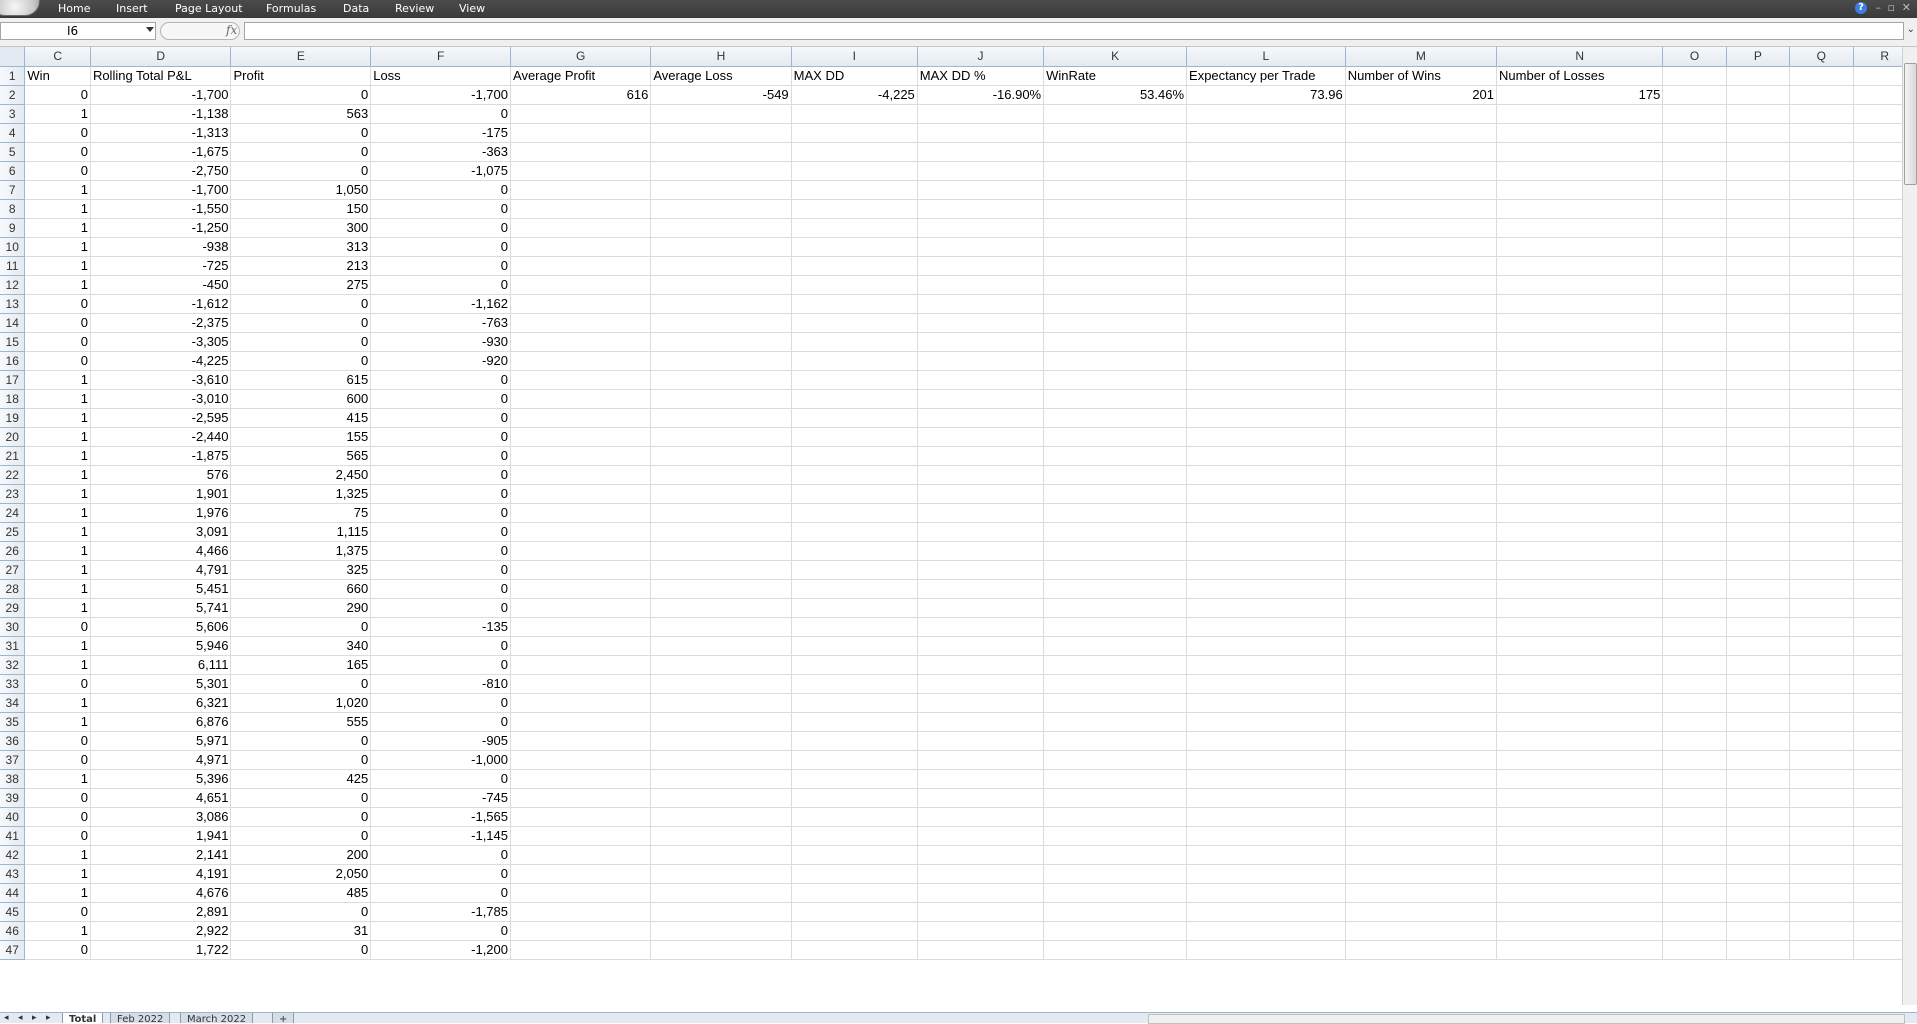 The width and height of the screenshot is (1917, 1024). What do you see at coordinates (161, 57) in the screenshot?
I see `column-header-d: D` at bounding box center [161, 57].